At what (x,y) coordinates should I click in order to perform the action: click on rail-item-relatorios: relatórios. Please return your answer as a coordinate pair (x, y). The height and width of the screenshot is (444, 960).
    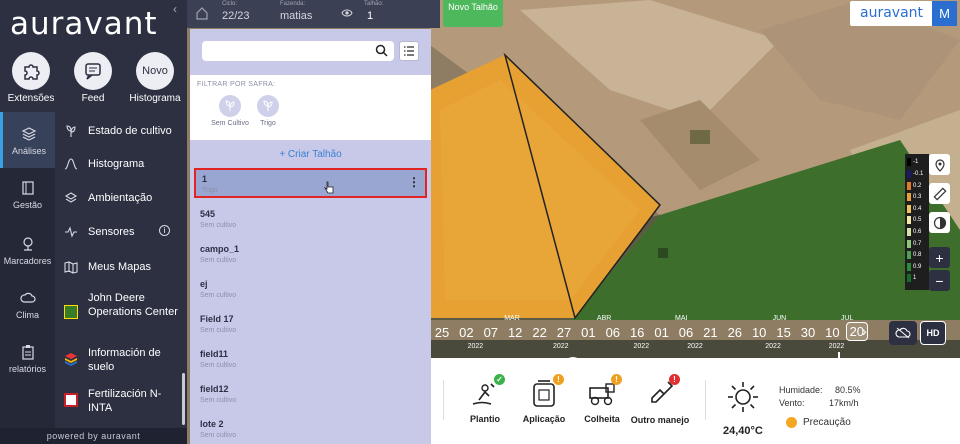
    Looking at the image, I should click on (27, 359).